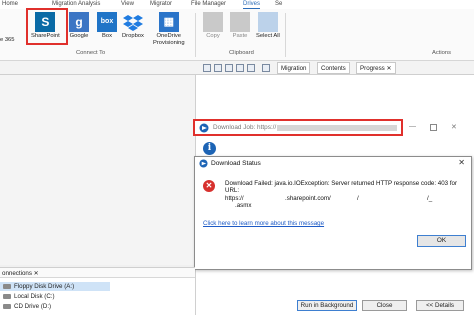  Describe the element at coordinates (36, 273) in the screenshot. I see `close-panel-icon: ✕` at that location.